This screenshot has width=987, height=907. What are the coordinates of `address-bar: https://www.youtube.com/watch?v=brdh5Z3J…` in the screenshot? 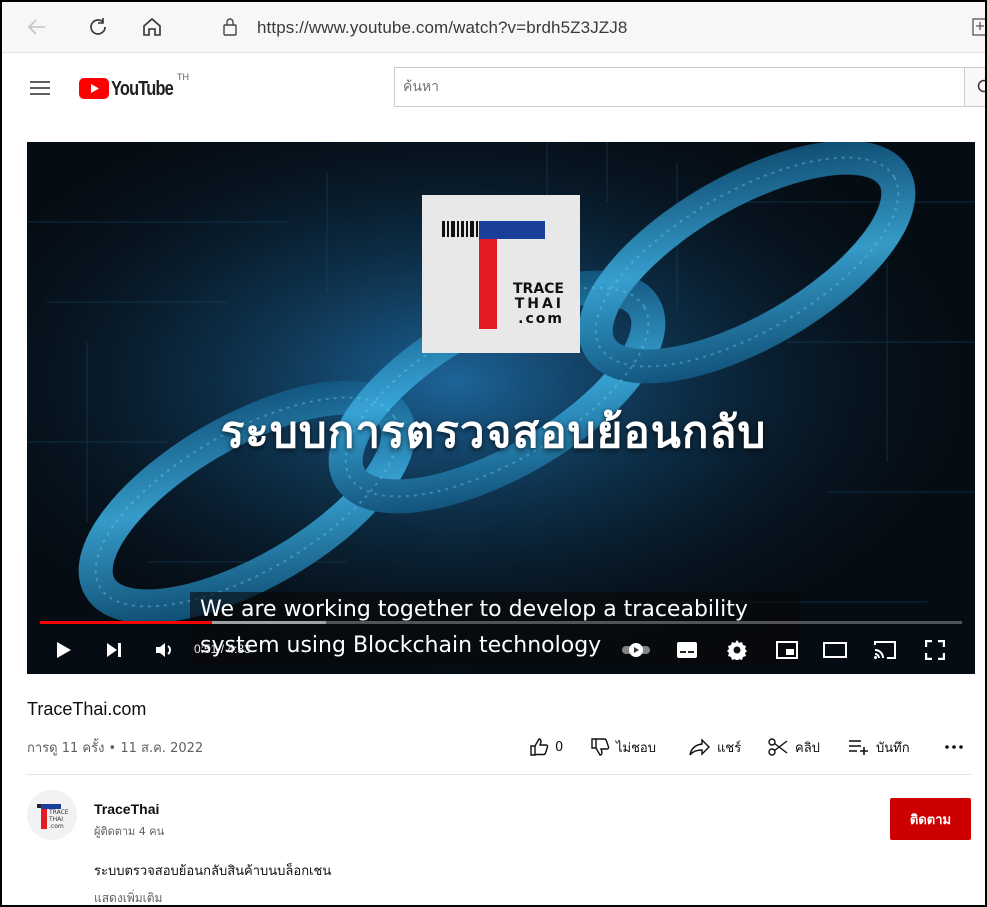 It's located at (442, 28).